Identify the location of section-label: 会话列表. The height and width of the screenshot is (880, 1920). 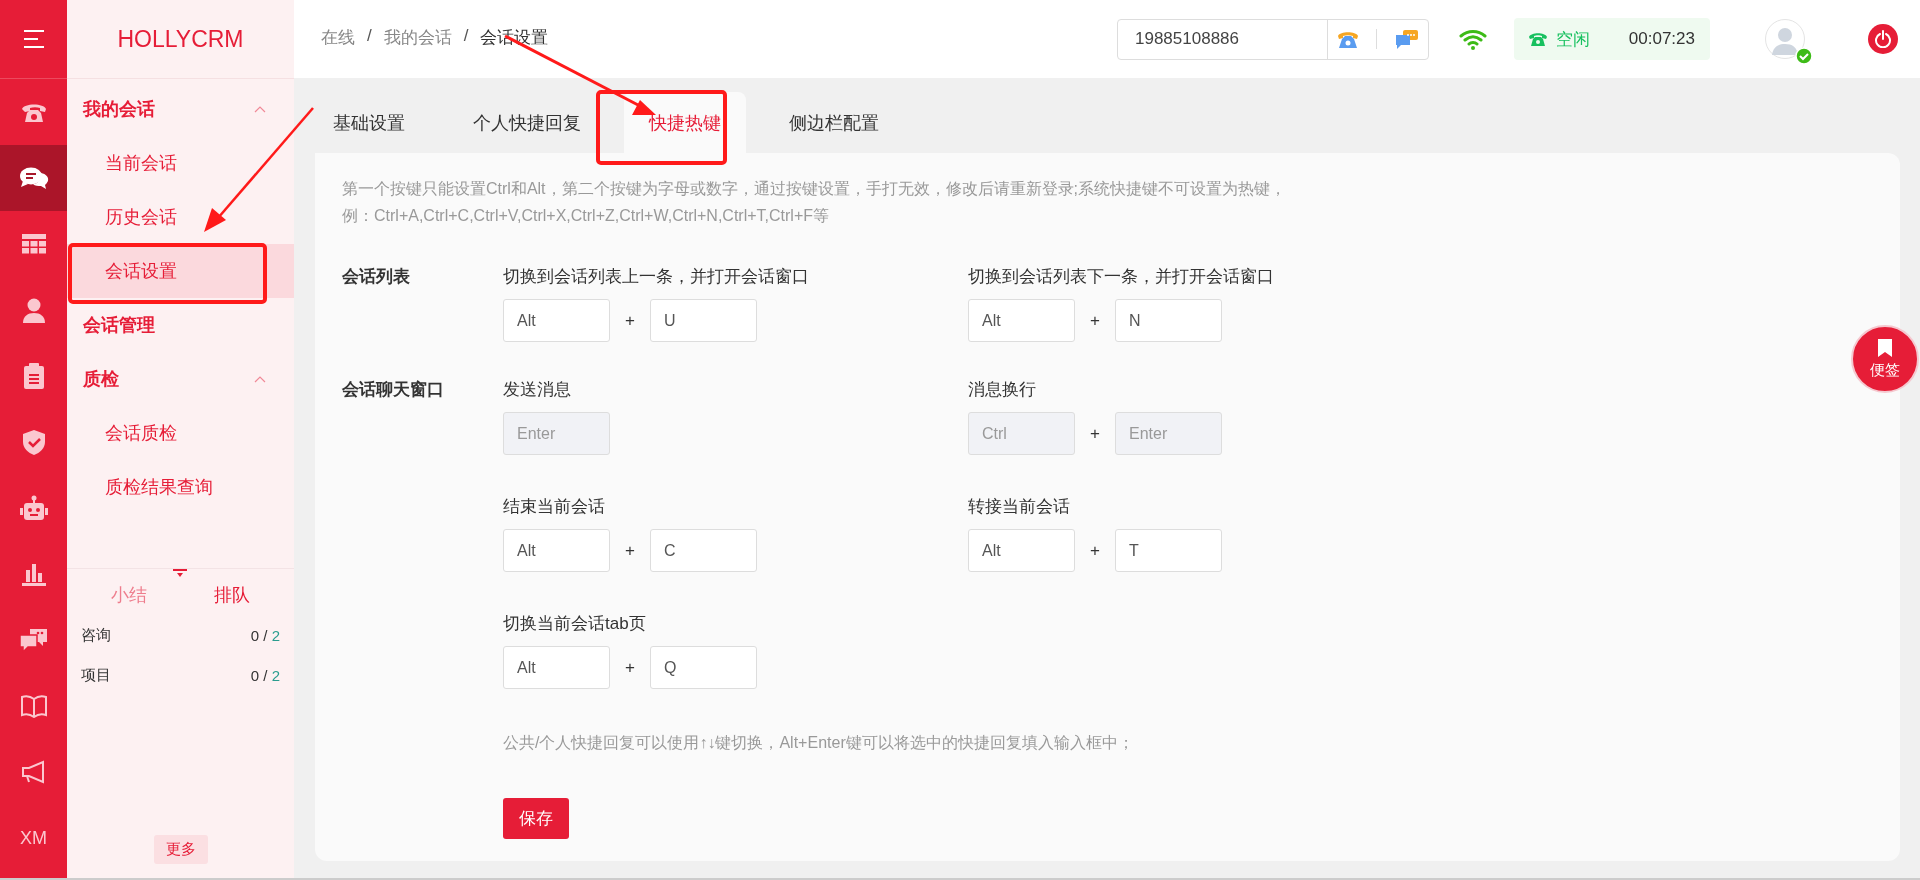
(376, 277).